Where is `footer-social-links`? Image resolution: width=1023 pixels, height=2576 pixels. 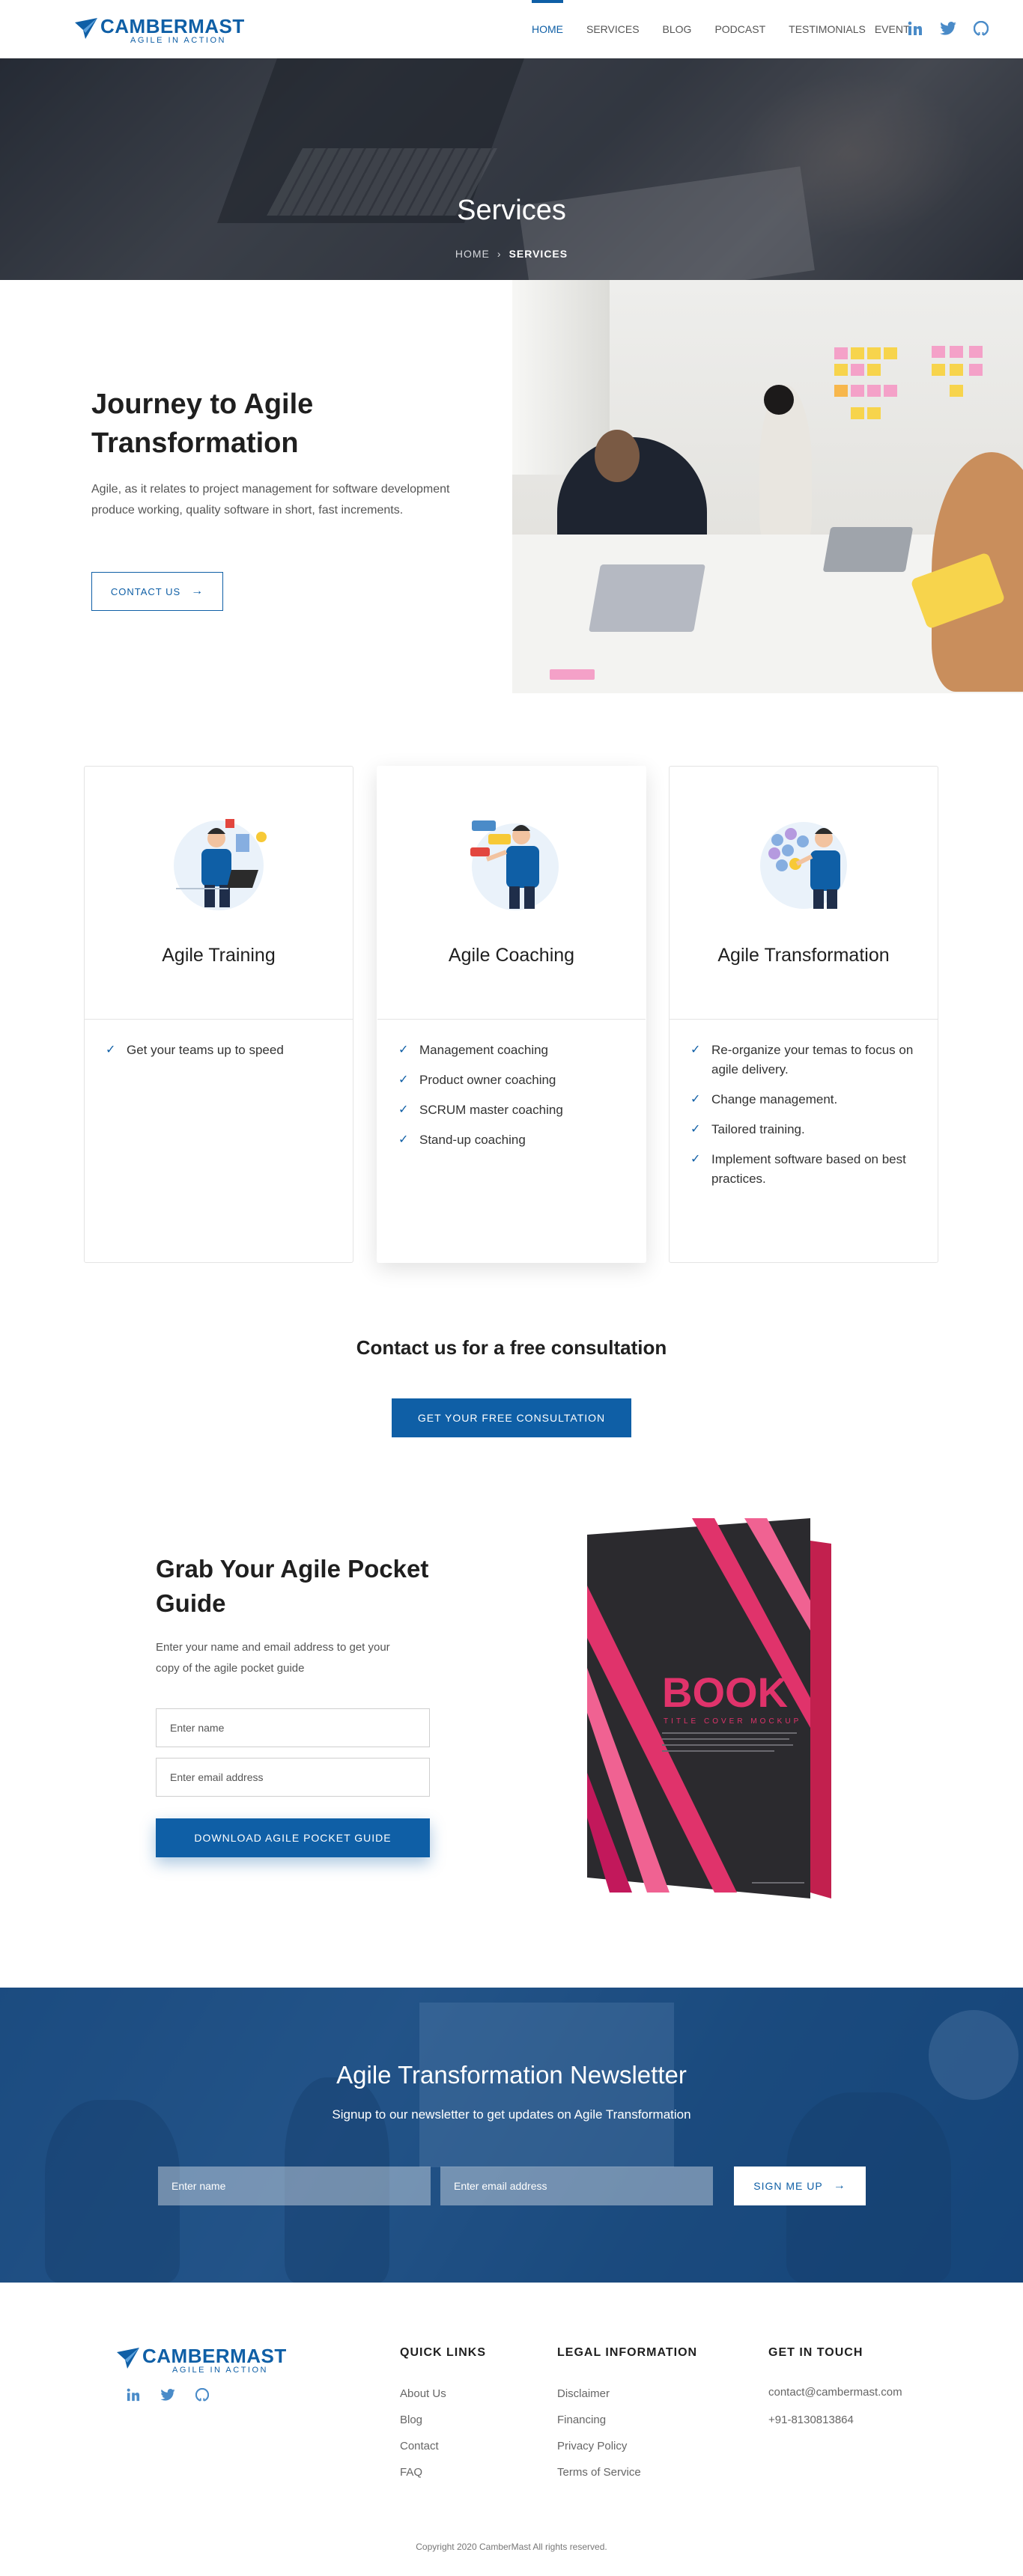
footer-social-links is located at coordinates (176, 2395).